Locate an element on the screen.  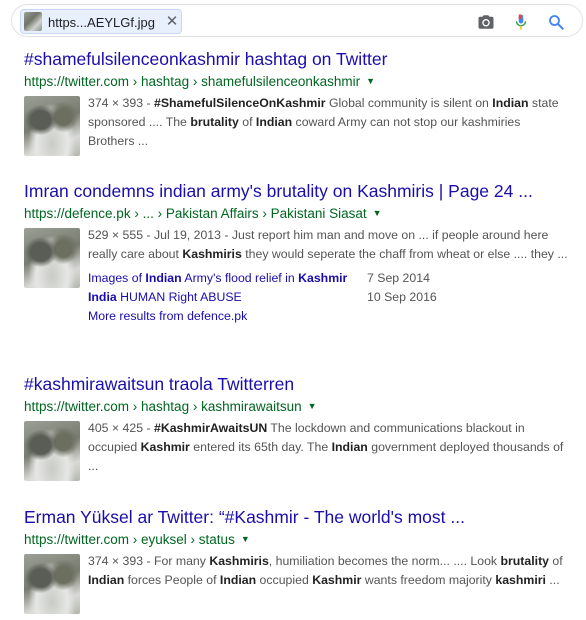
highlighted-term: kashmiri is located at coordinates (520, 580).